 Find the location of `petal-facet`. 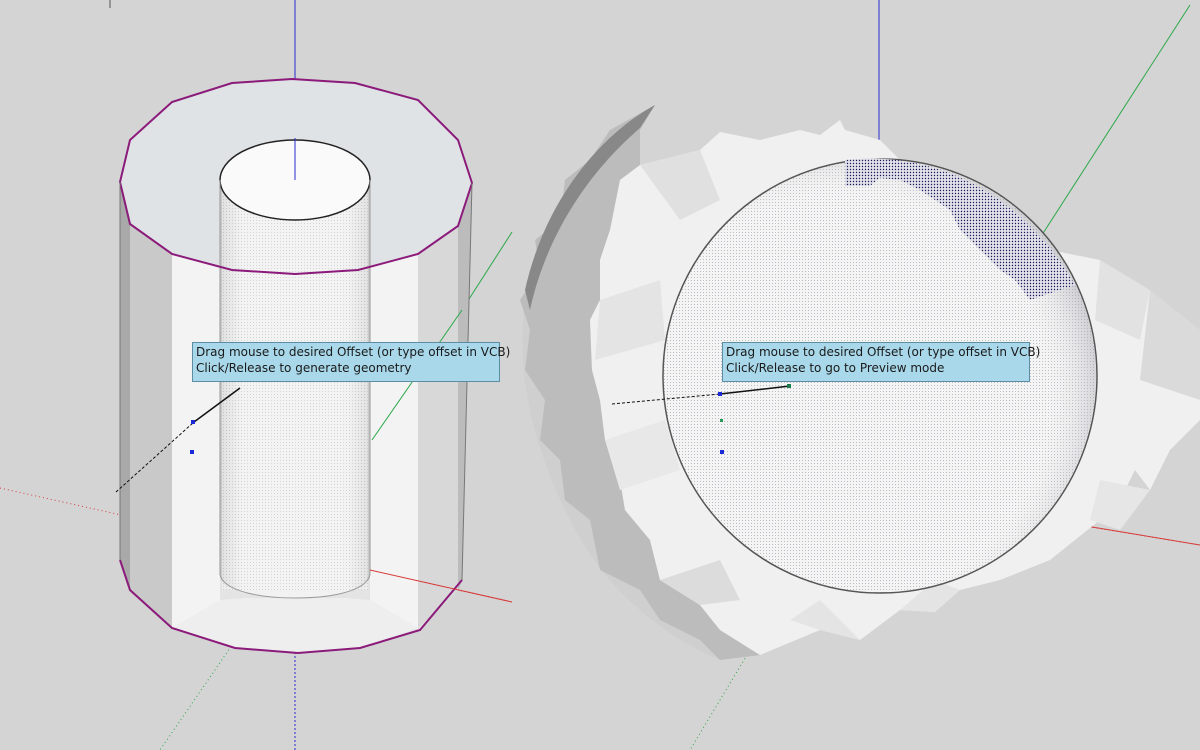

petal-facet is located at coordinates (1120, 505).